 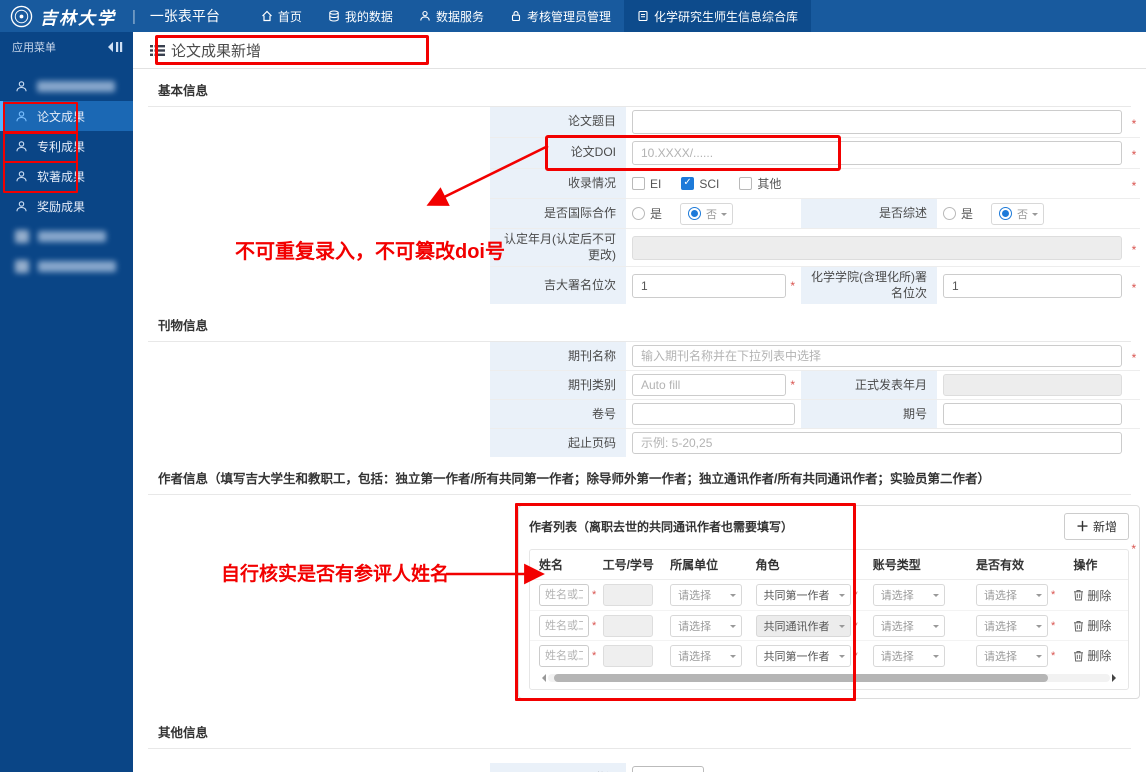 I want to click on journal-info-form: 期刊名称 * 期刊类别 * 正式发表年月 卷号 期号, so click(x=815, y=400).